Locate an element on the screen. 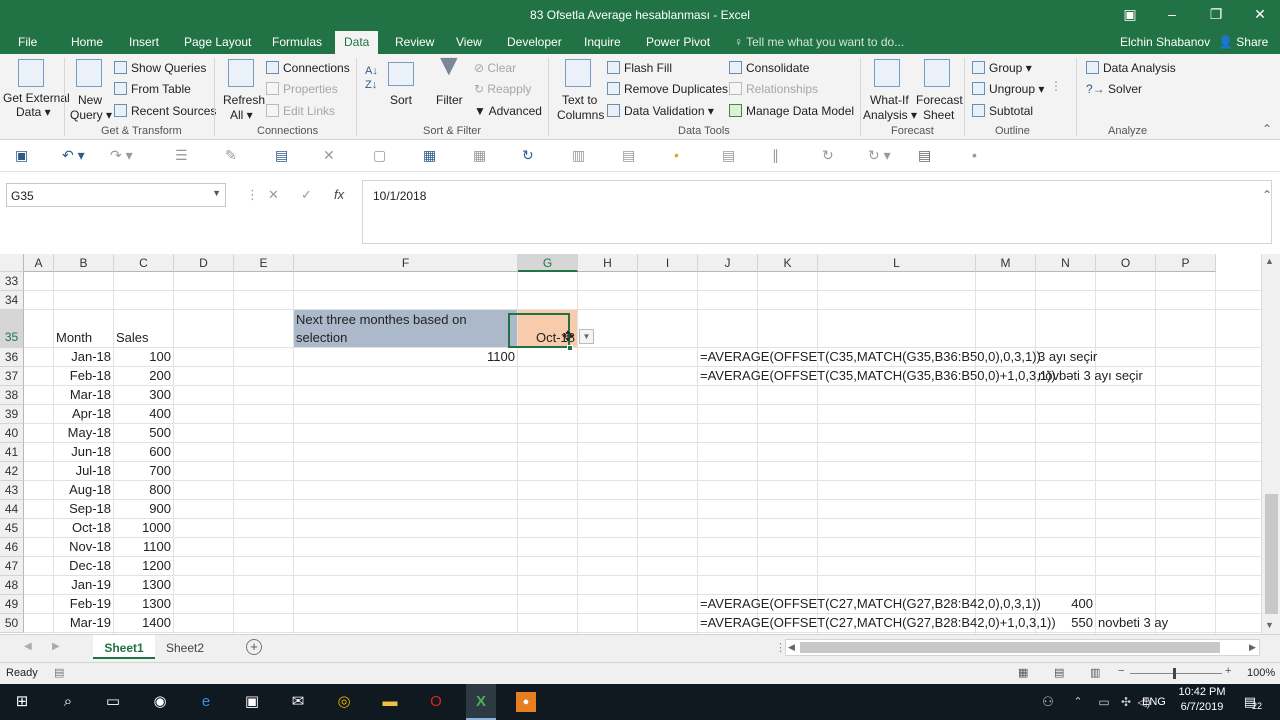 This screenshot has width=1280, height=720. sales-cell: 300 is located at coordinates (143, 395).